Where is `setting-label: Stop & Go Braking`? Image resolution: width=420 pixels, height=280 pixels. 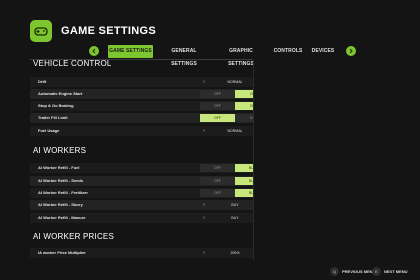 setting-label: Stop & Go Braking is located at coordinates (56, 105).